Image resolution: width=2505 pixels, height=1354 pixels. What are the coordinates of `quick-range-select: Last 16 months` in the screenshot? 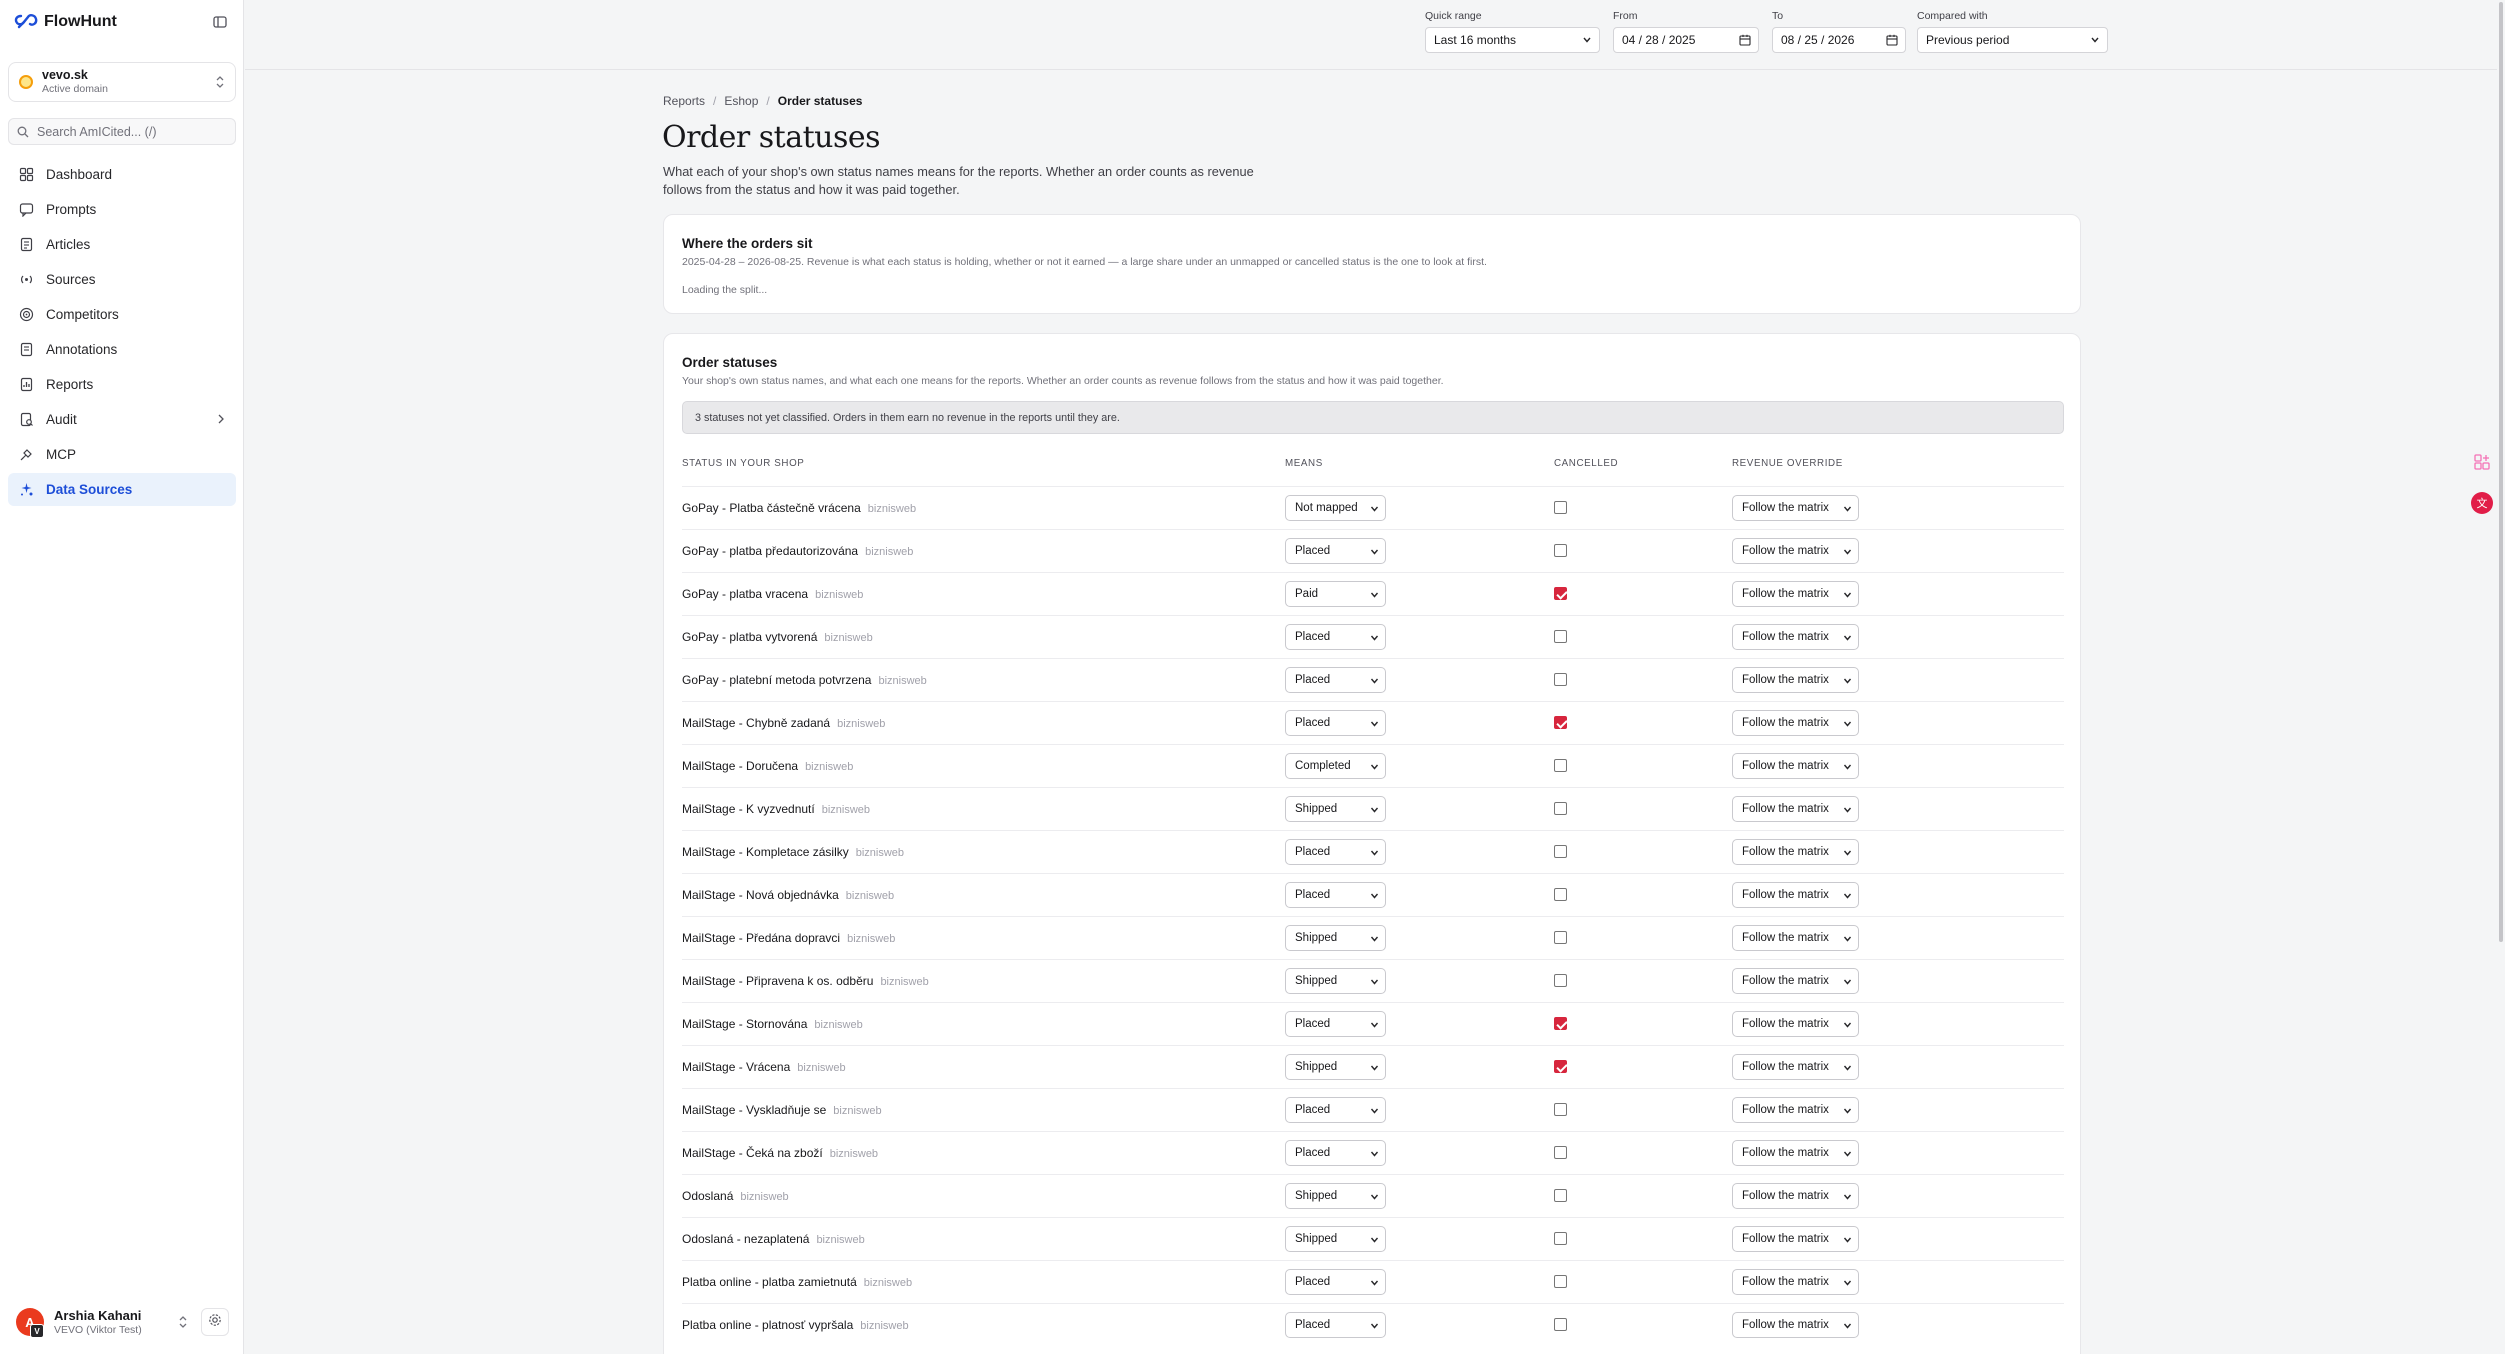 It's located at (1512, 40).